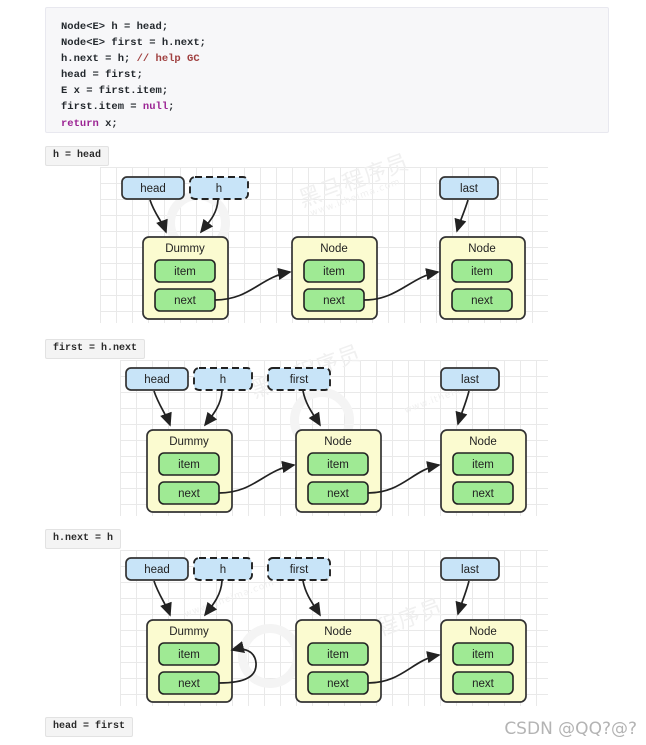 The image size is (646, 745). Describe the element at coordinates (102, 75) in the screenshot. I see `code-line: head = first;` at that location.